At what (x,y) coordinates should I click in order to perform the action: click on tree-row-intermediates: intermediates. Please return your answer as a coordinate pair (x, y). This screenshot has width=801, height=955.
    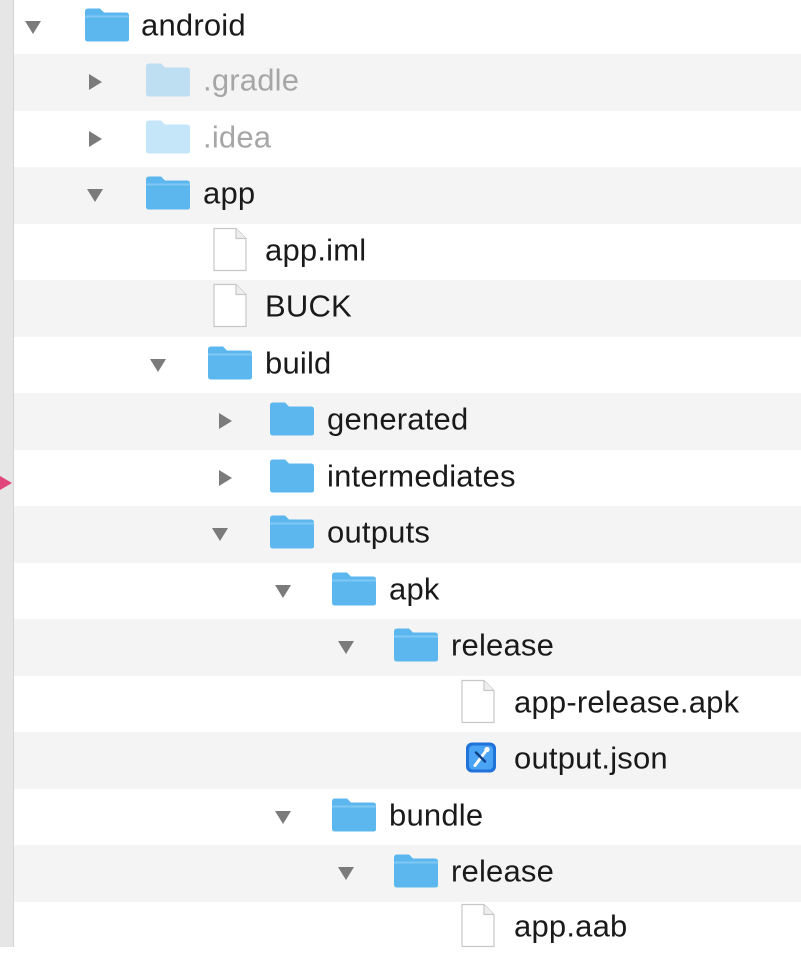
    Looking at the image, I should click on (407, 478).